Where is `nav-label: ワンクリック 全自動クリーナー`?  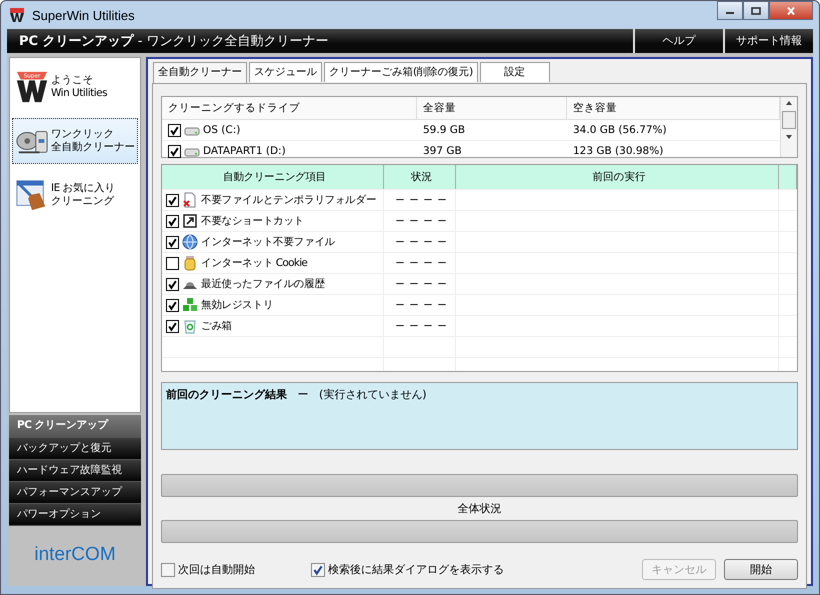
nav-label: ワンクリック 全自動クリーナー is located at coordinates (93, 141).